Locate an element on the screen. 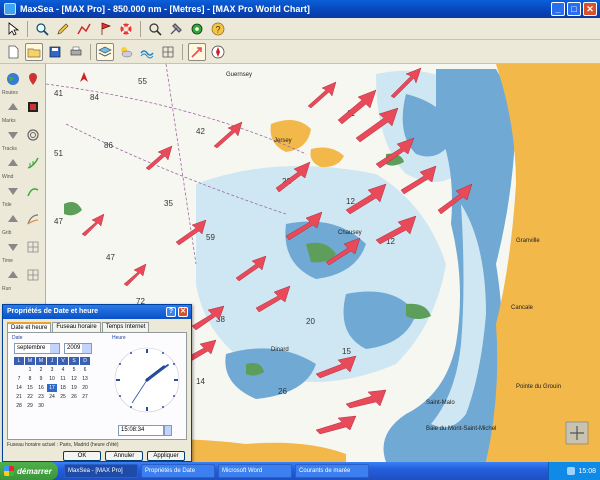  apply-button: Appliquer is located at coordinates (166, 456).